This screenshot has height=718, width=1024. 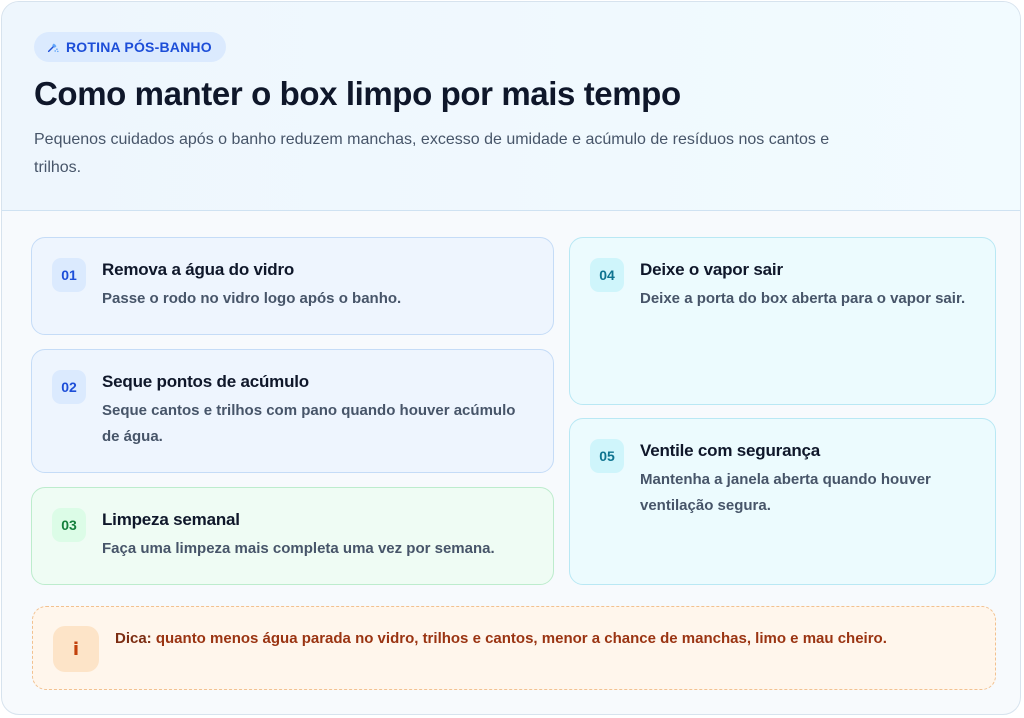 What do you see at coordinates (69, 525) in the screenshot?
I see `step-number-badge: 03` at bounding box center [69, 525].